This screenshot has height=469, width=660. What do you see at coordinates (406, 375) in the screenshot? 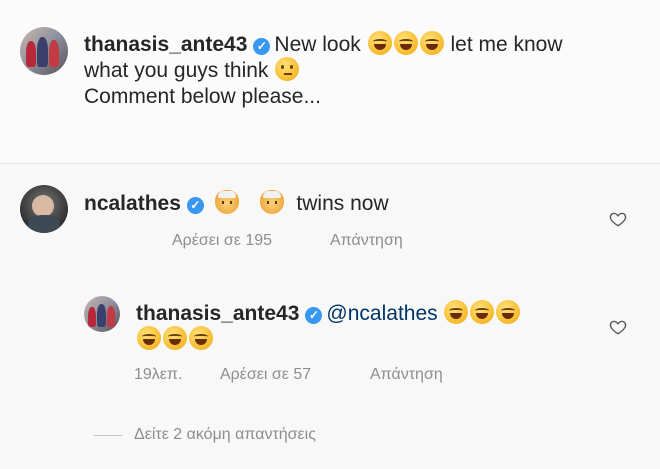
I see `reply-reply-button: Απάντηση` at bounding box center [406, 375].